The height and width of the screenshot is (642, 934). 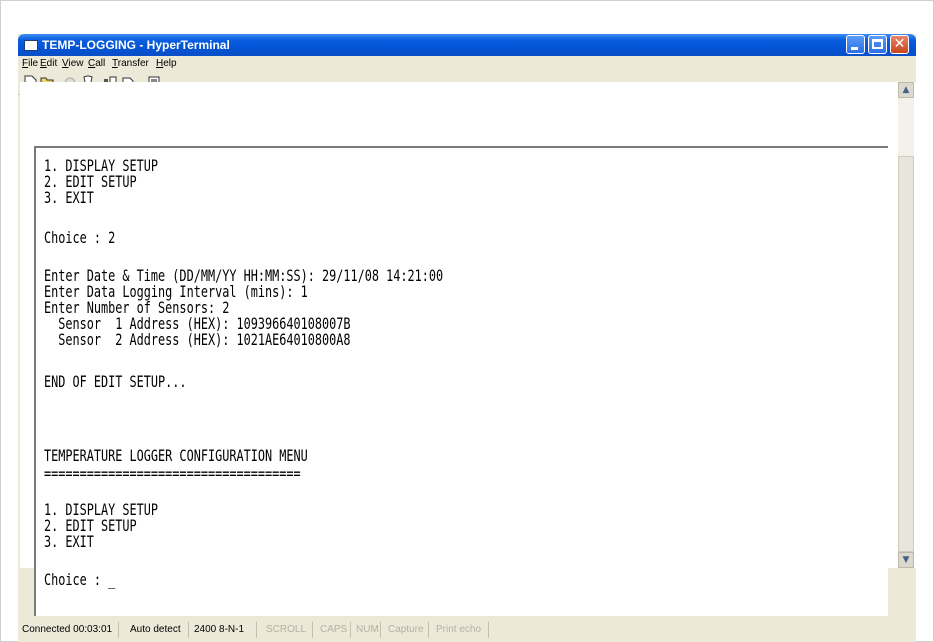 What do you see at coordinates (467, 64) in the screenshot?
I see `menu-bar: File Edit View Call Transfer Help` at bounding box center [467, 64].